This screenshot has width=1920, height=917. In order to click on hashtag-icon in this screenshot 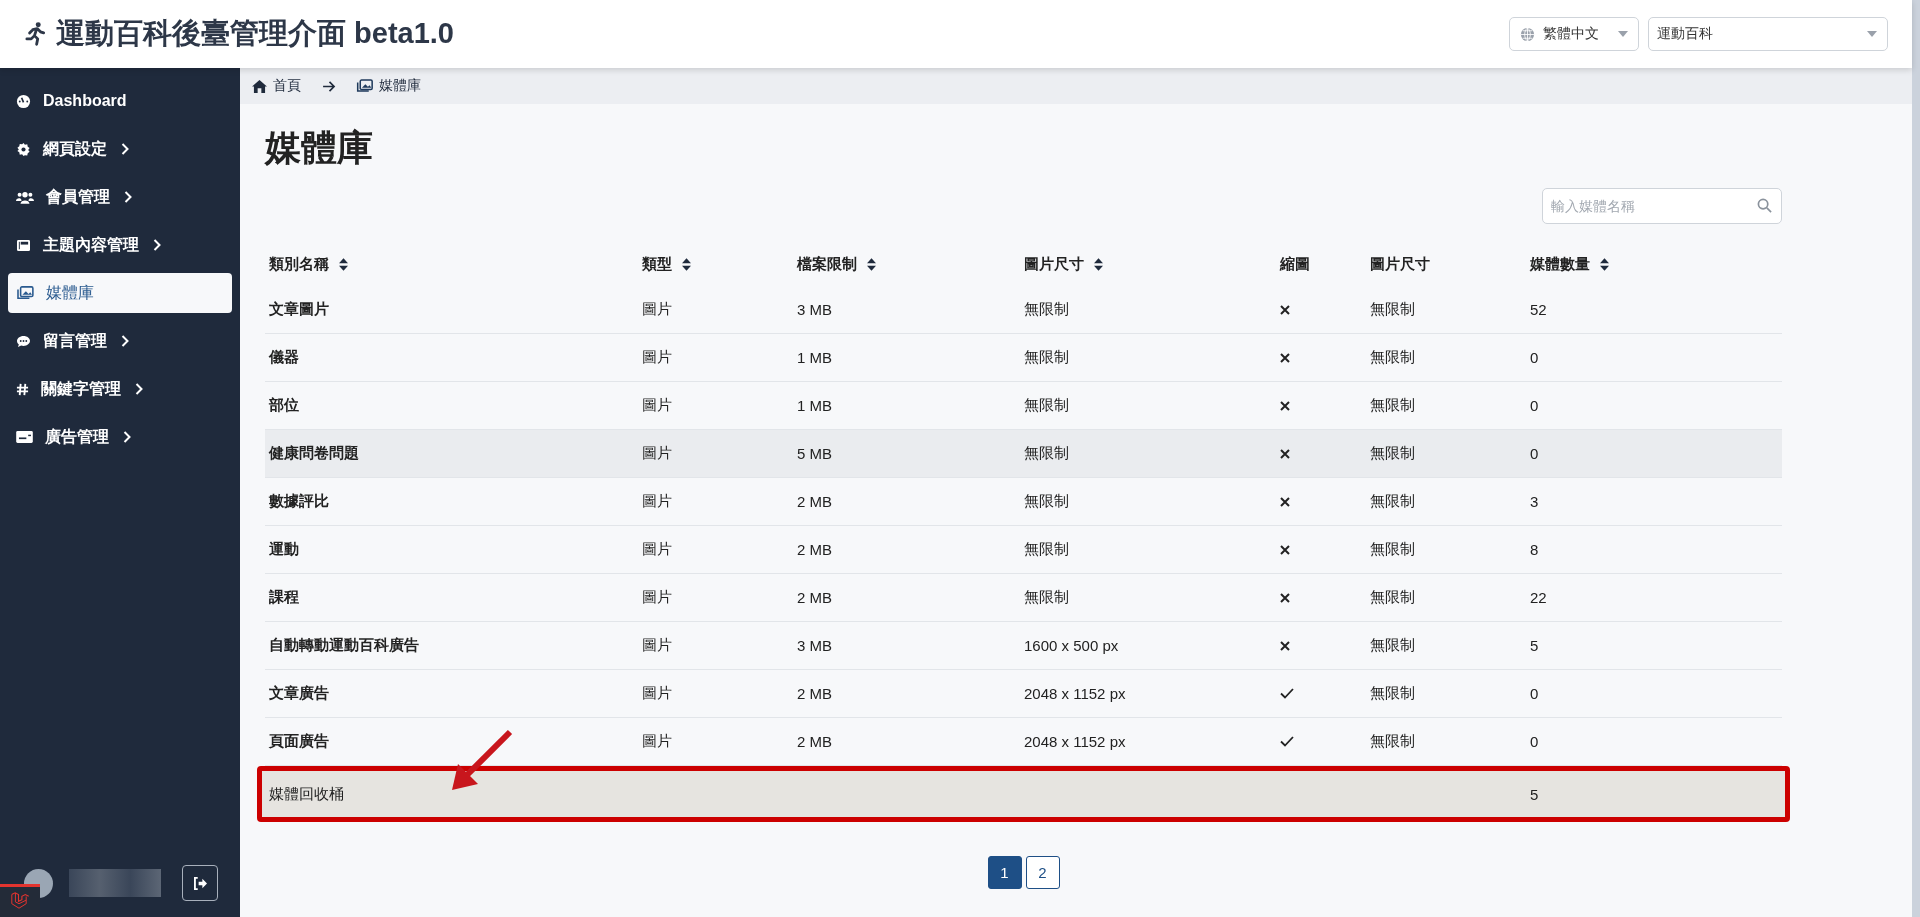, I will do `click(22, 389)`.